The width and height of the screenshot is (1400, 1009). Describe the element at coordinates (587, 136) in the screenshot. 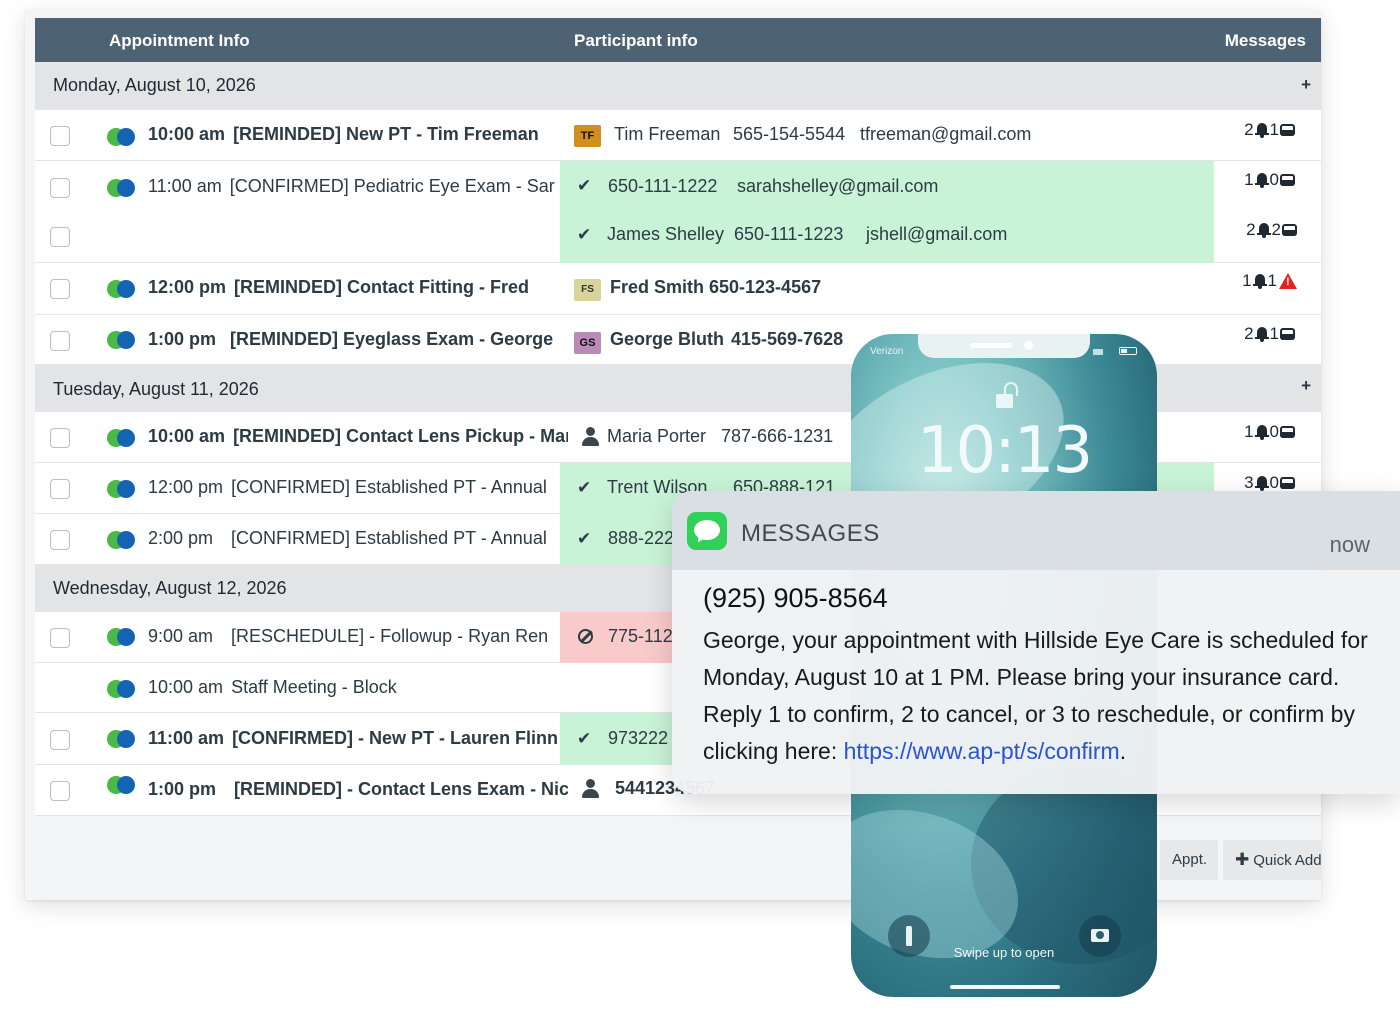

I see `avatar: TF` at that location.